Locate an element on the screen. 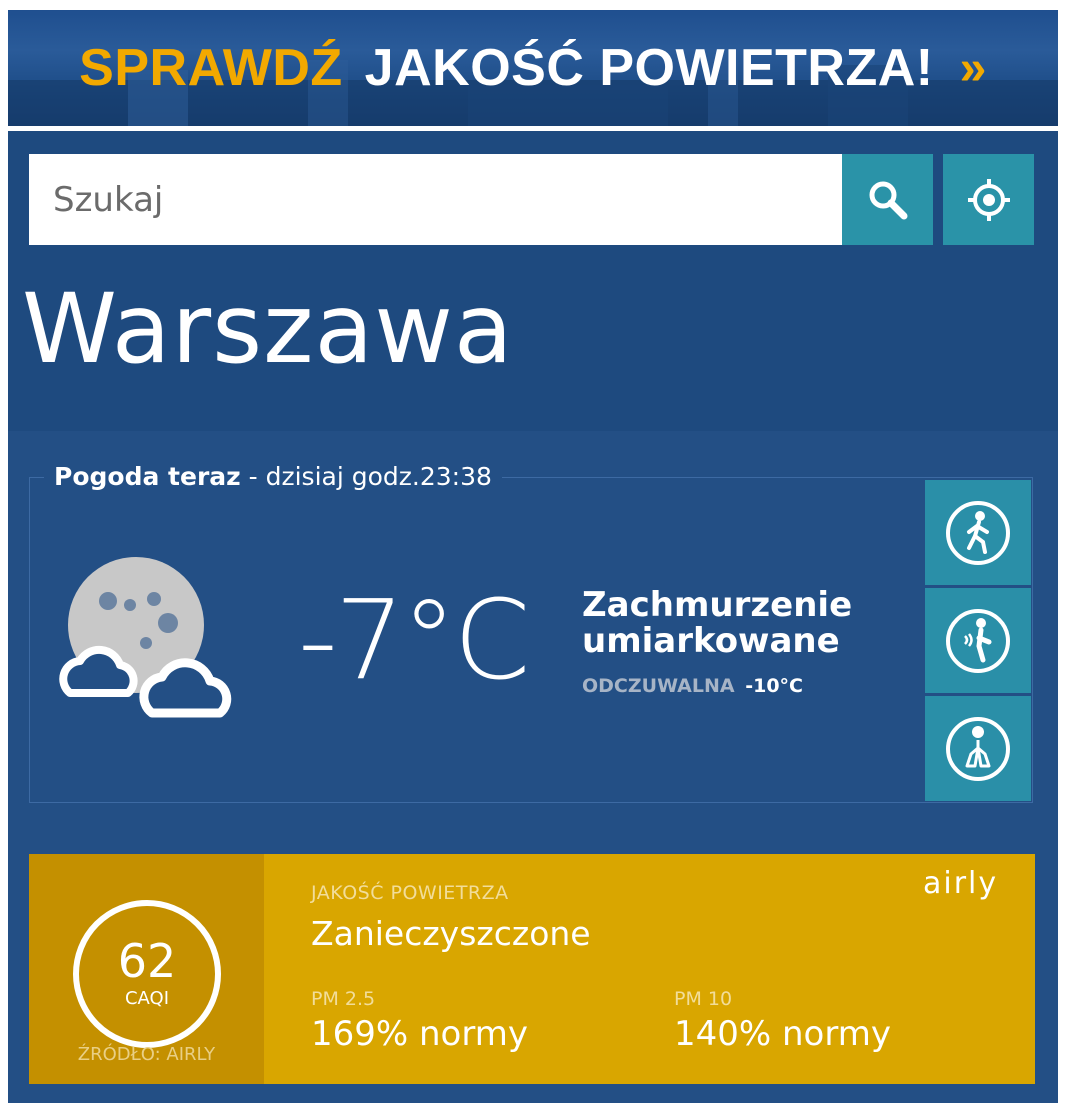 The height and width of the screenshot is (1109, 1072). locate-button is located at coordinates (988, 199).